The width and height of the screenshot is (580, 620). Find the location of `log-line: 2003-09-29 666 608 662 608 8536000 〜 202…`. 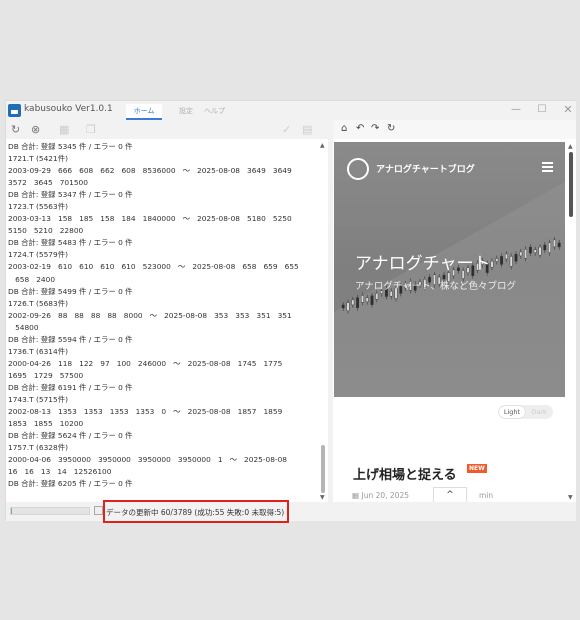

log-line: 2003-09-29 666 608 662 608 8536000 〜 202… is located at coordinates (150, 171).